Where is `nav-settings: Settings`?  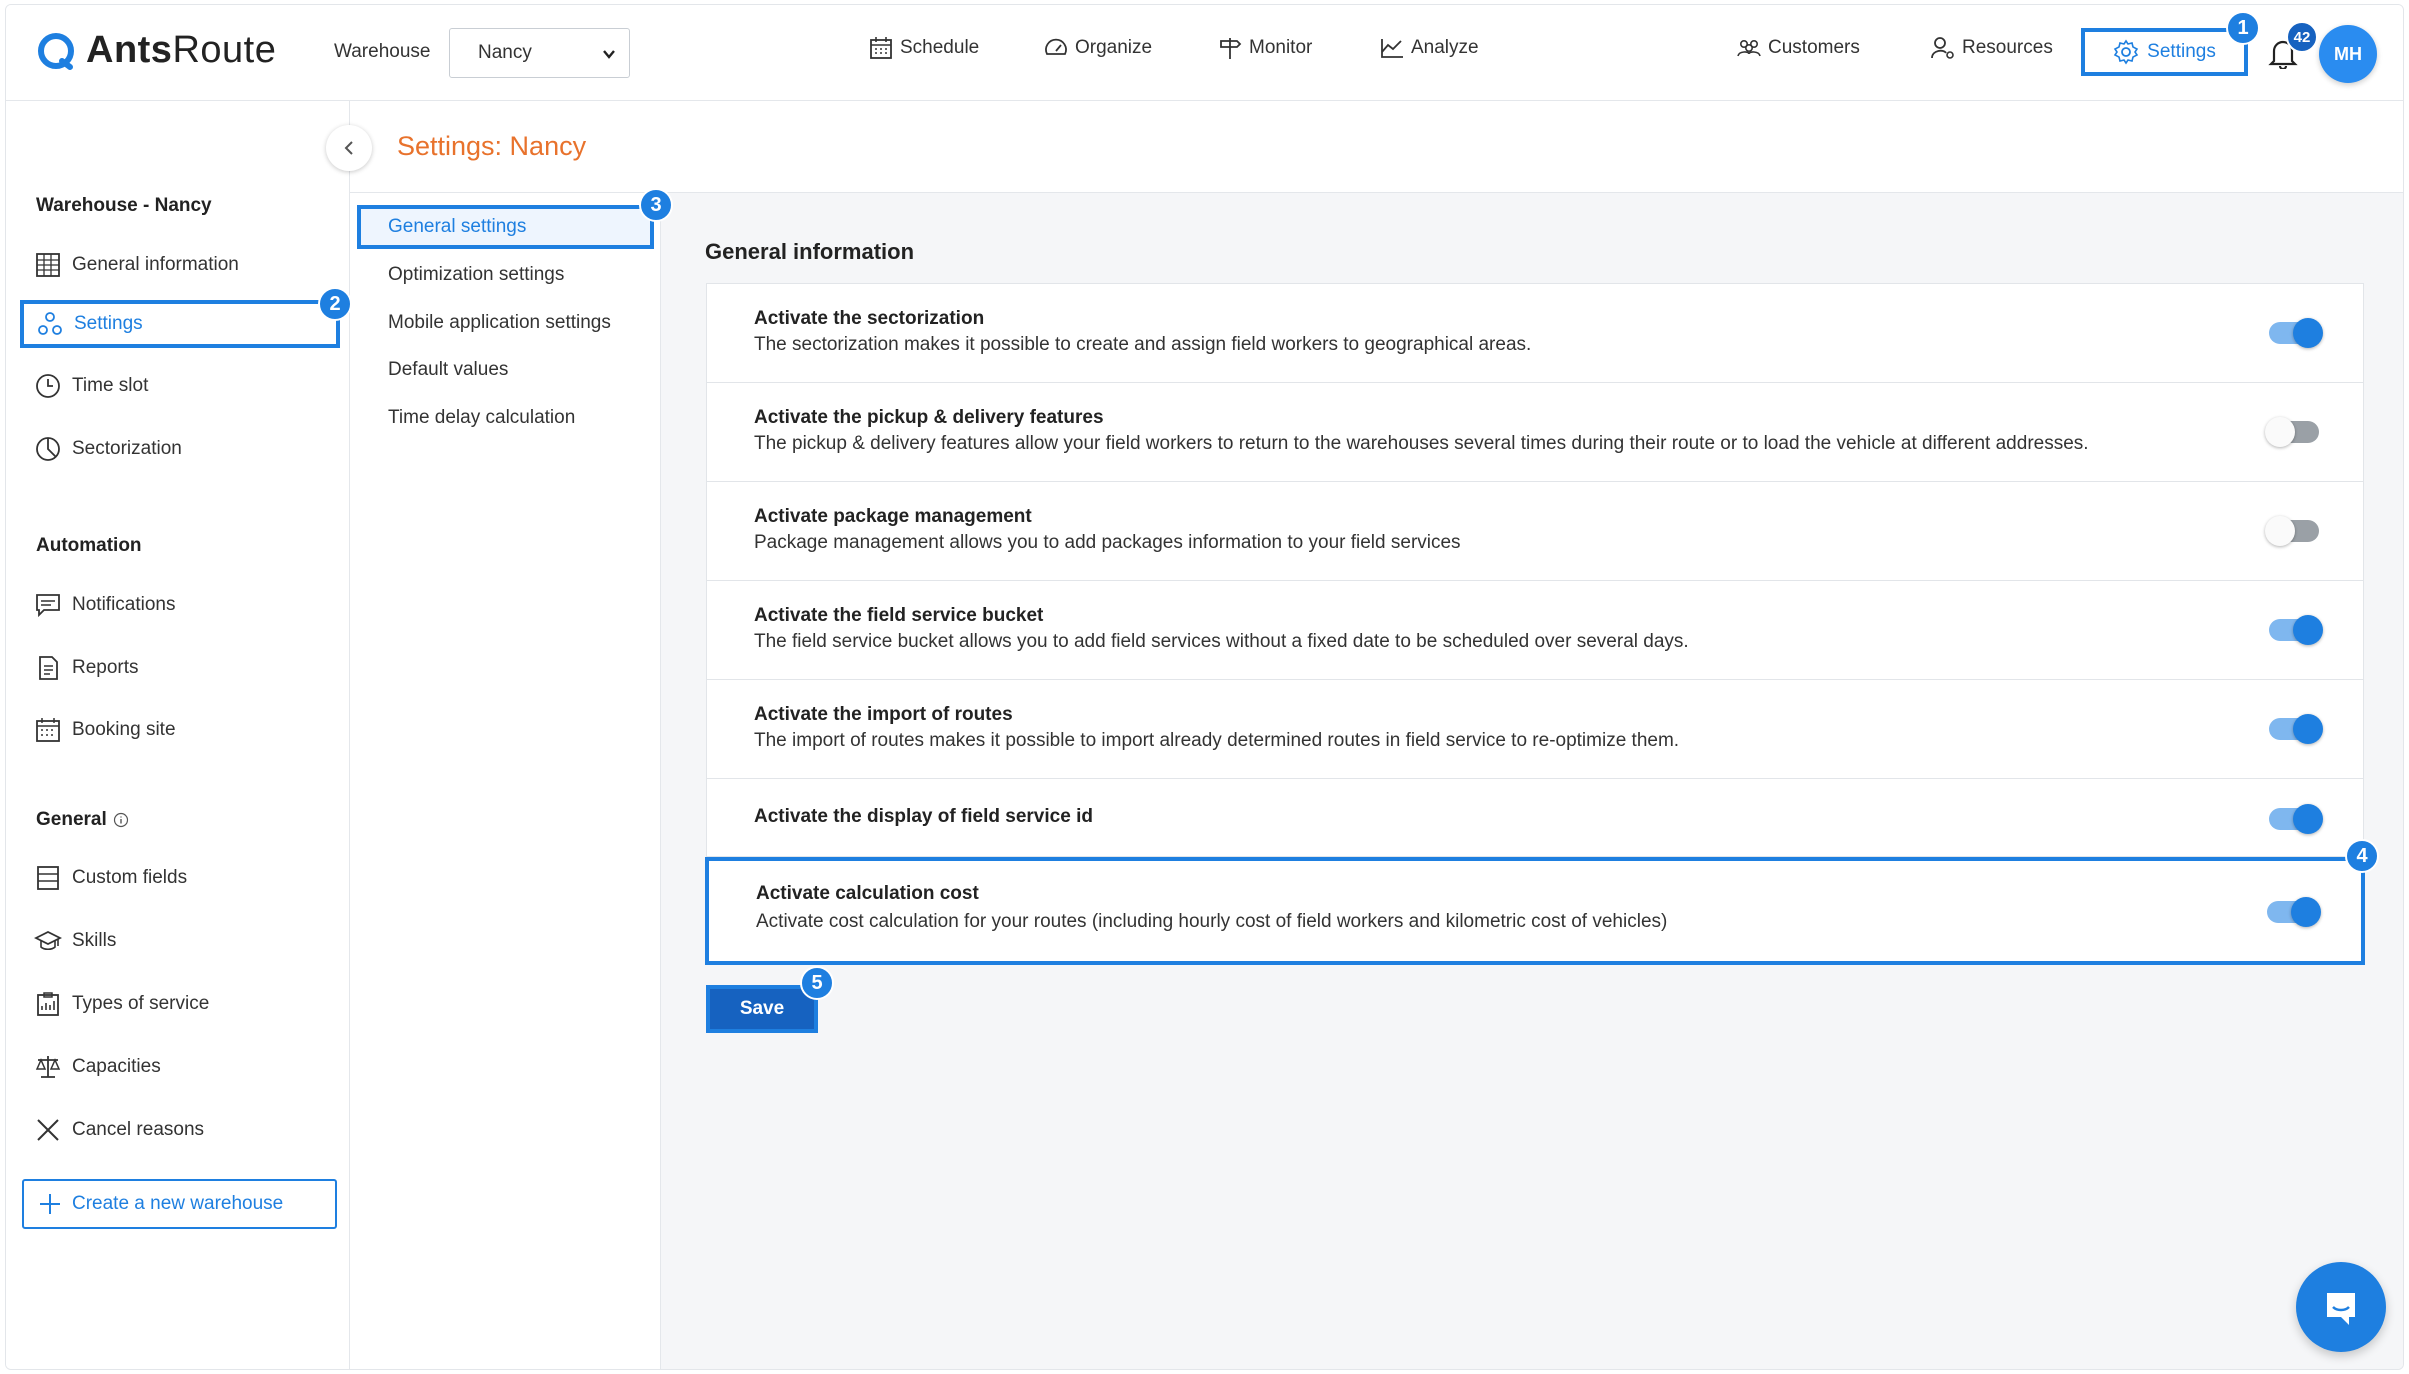 nav-settings: Settings is located at coordinates (2164, 52).